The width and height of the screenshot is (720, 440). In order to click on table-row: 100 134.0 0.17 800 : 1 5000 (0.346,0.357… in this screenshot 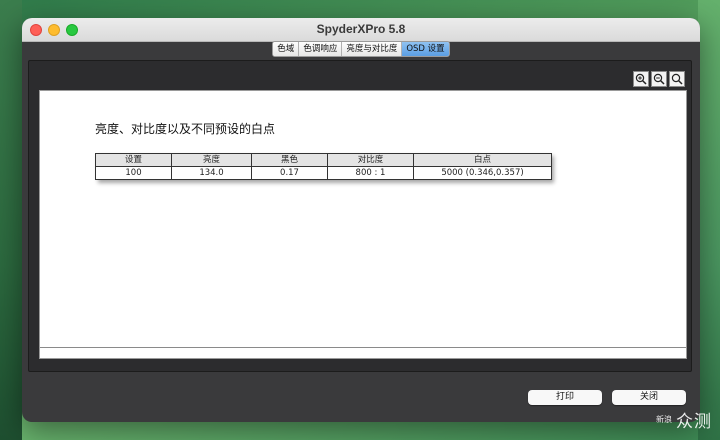, I will do `click(323, 173)`.